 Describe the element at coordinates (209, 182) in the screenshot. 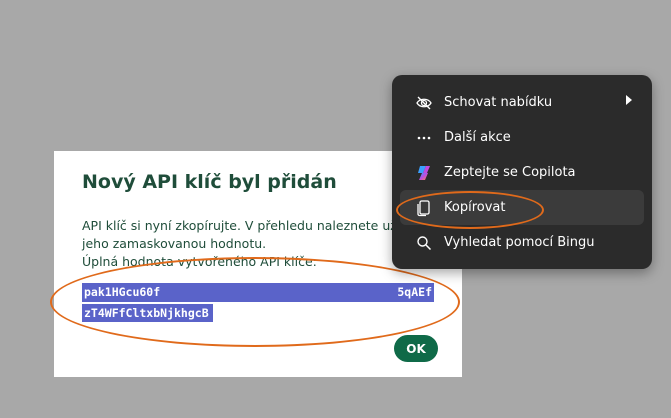

I see `dialog-title: Nový API klíč byl přidán` at that location.